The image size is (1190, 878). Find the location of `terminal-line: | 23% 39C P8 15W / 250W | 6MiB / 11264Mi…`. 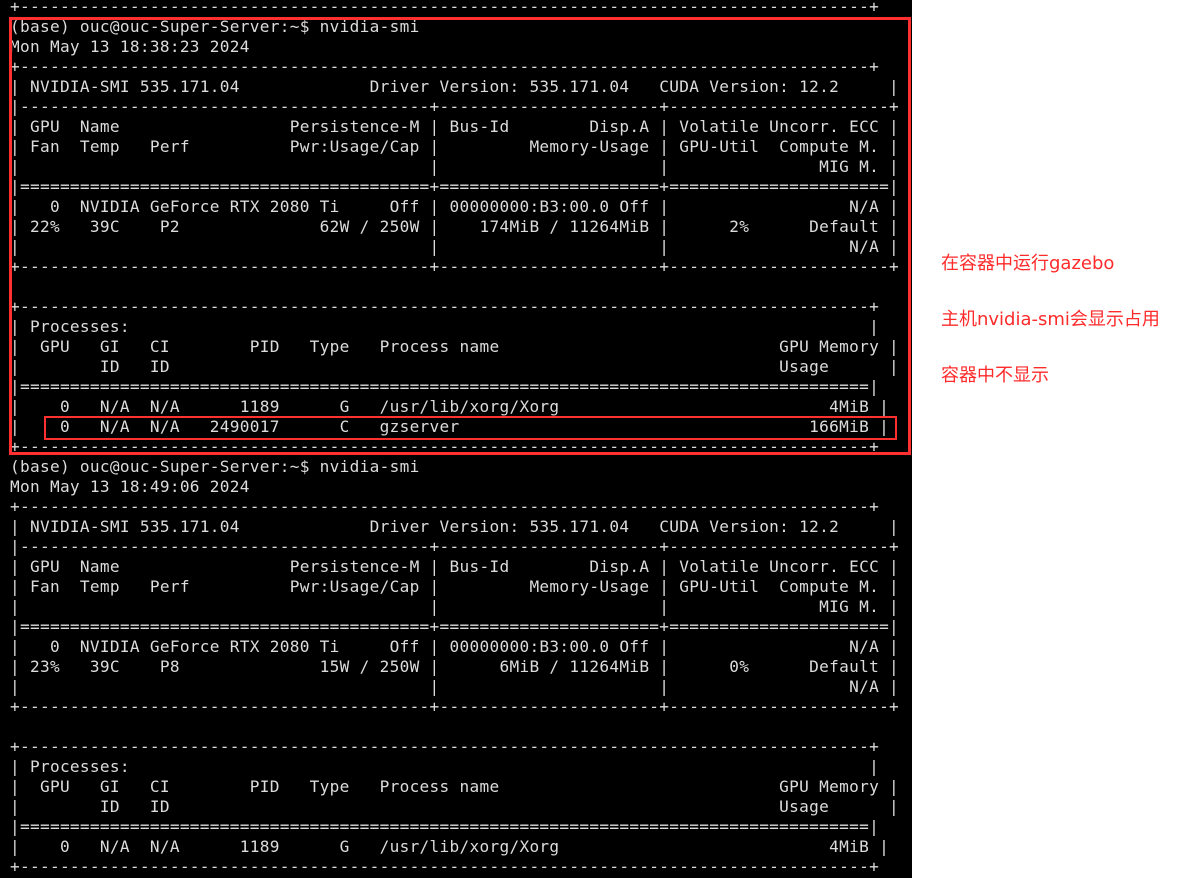

terminal-line: | 23% 39C P8 15W / 250W | 6MiB / 11264Mi… is located at coordinates (455, 666).